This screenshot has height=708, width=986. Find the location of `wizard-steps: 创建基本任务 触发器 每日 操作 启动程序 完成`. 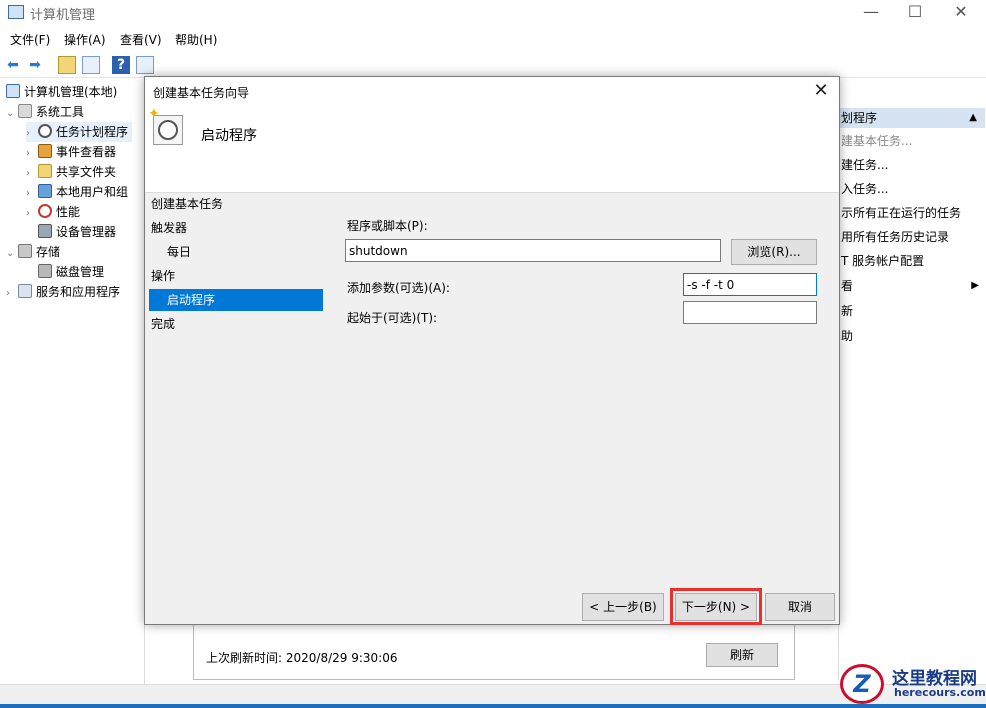

wizard-steps: 创建基本任务 触发器 每日 操作 启动程序 完成 is located at coordinates (235, 398).